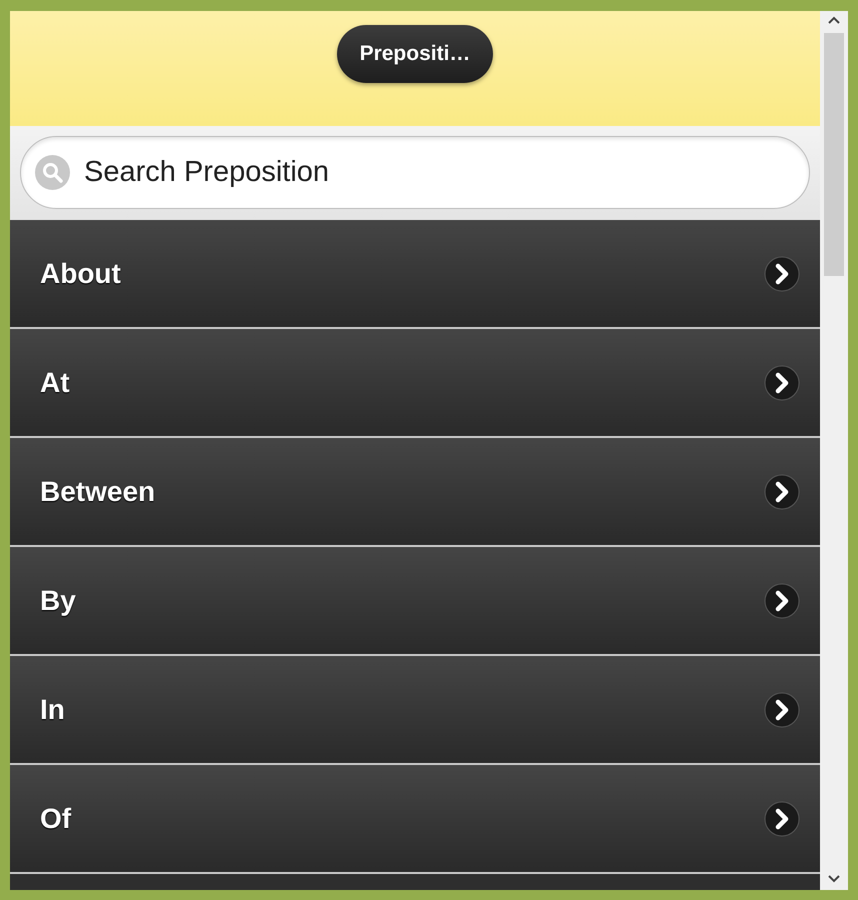 This screenshot has width=858, height=900. I want to click on item-label: At, so click(55, 383).